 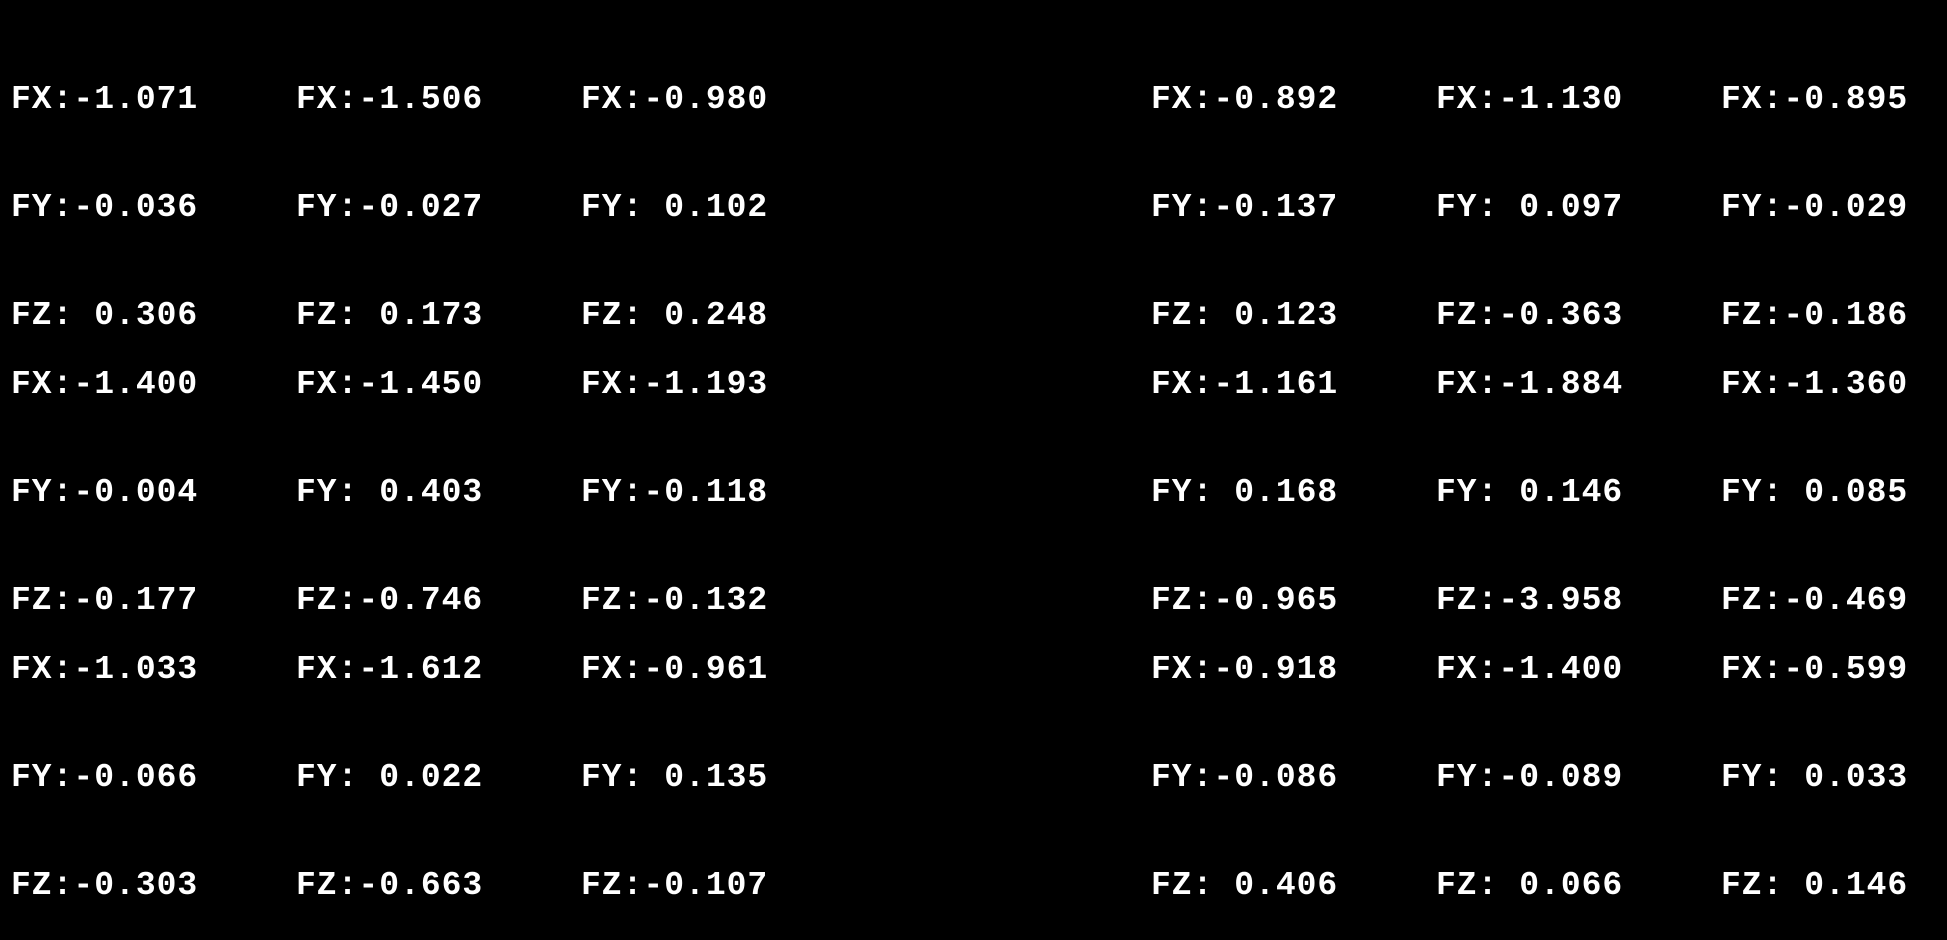 I want to click on fx-value: FX:-0.895, so click(x=1815, y=99).